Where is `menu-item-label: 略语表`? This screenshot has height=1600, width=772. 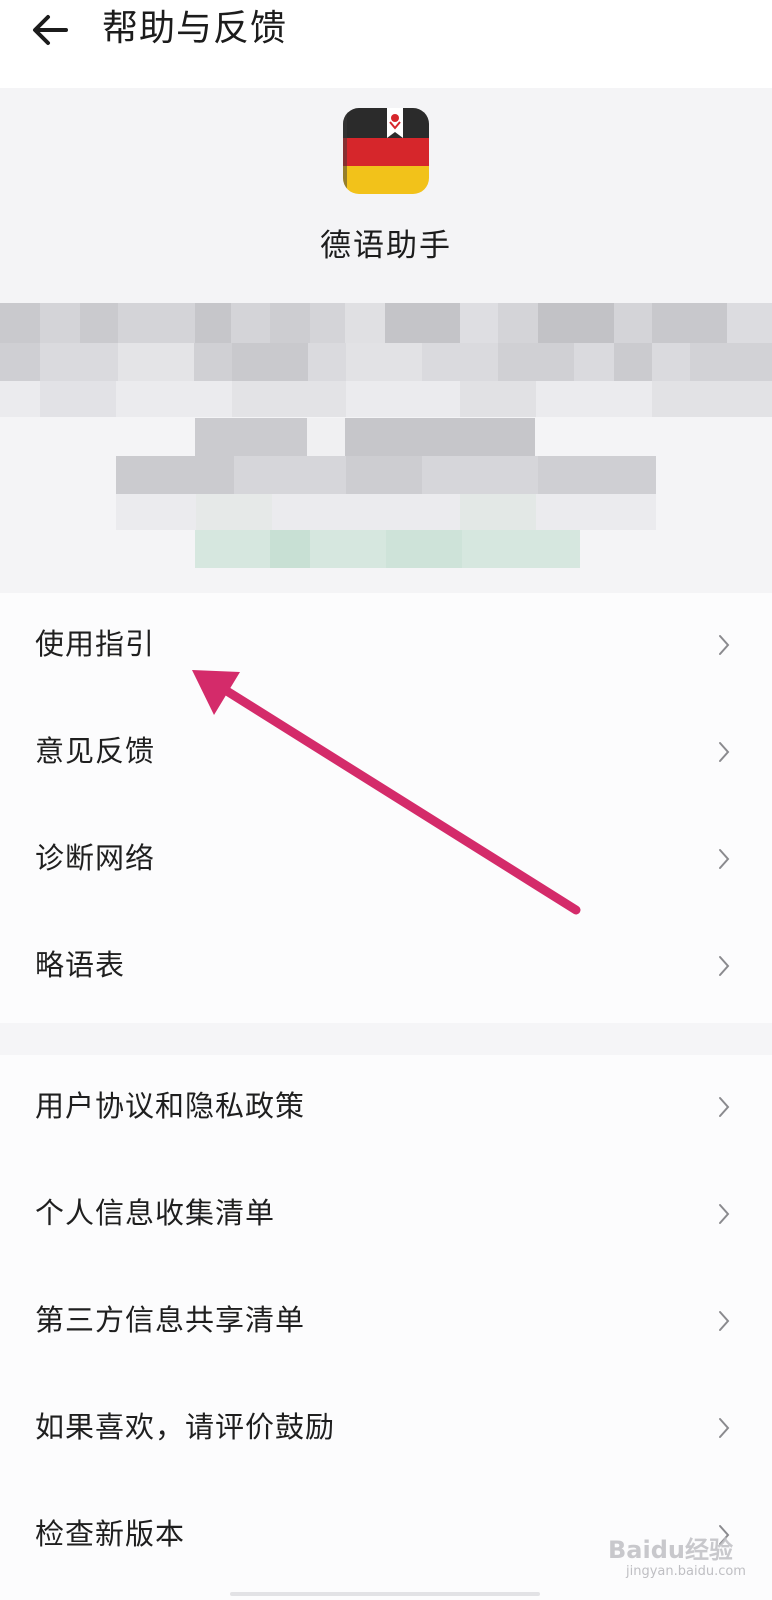 menu-item-label: 略语表 is located at coordinates (80, 965).